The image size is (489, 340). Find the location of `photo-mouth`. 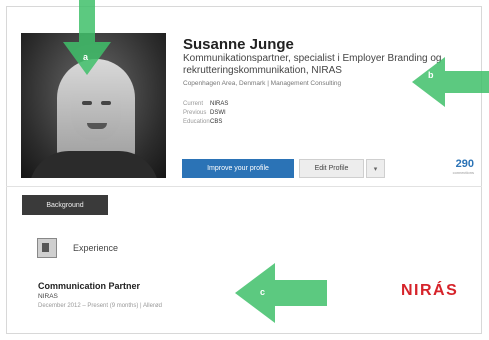

photo-mouth is located at coordinates (97, 126).